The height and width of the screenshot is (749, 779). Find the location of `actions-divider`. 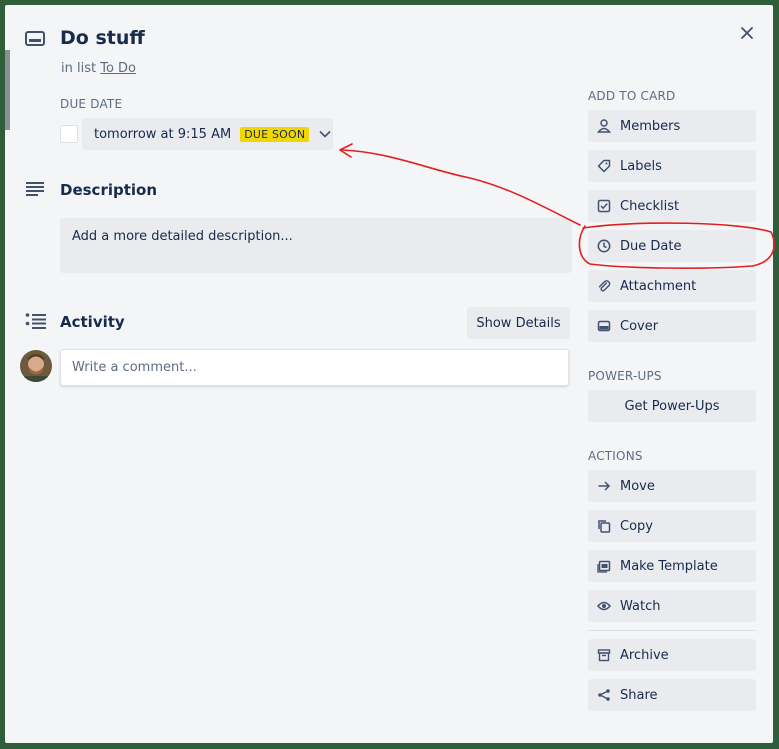

actions-divider is located at coordinates (672, 630).